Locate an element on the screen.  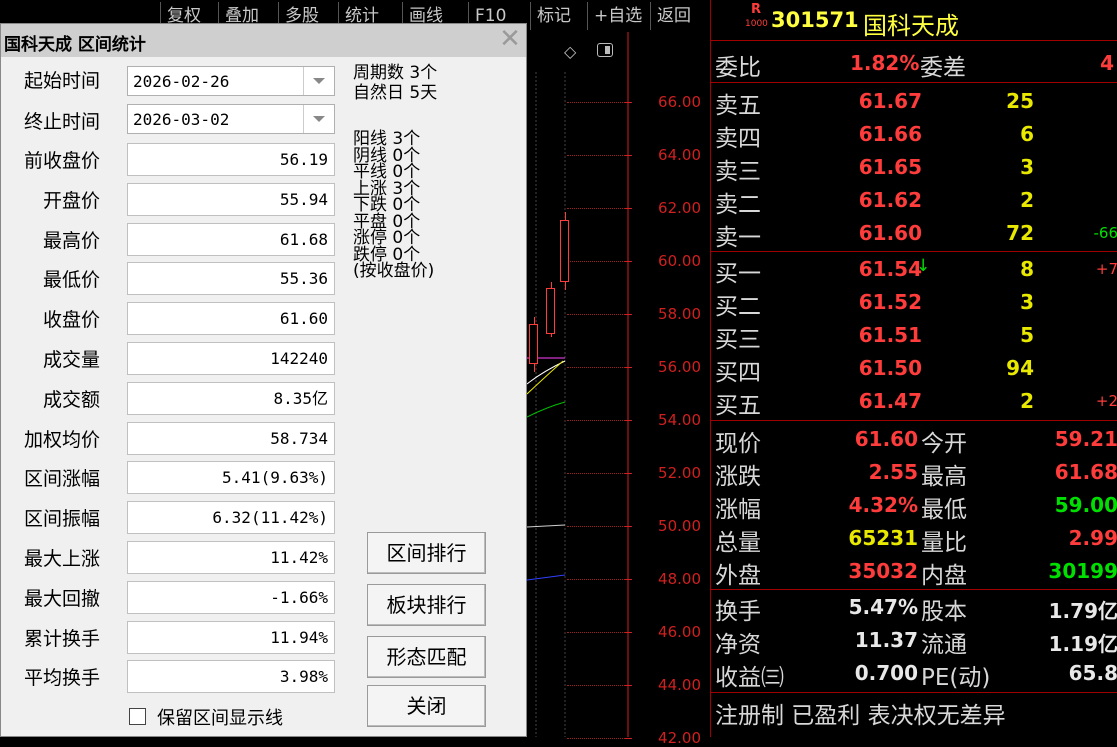
stock-code: 301571 is located at coordinates (815, 20).